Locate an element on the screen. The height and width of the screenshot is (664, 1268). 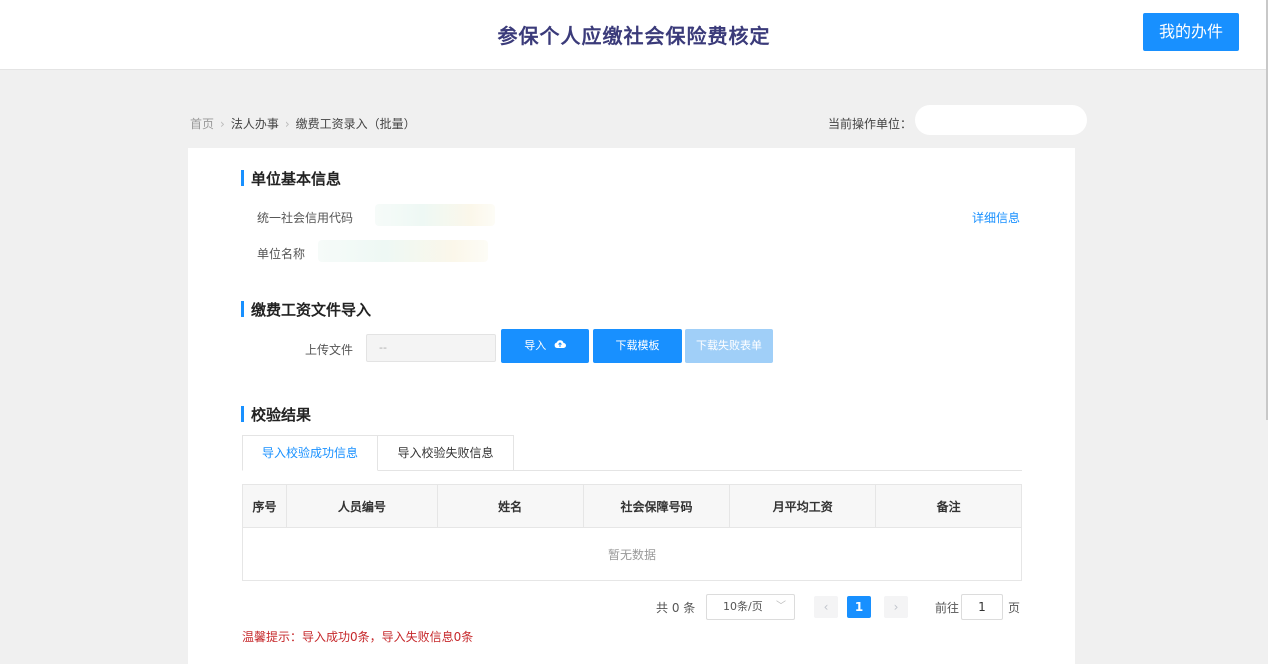
cloud-upload-icon is located at coordinates (560, 346).